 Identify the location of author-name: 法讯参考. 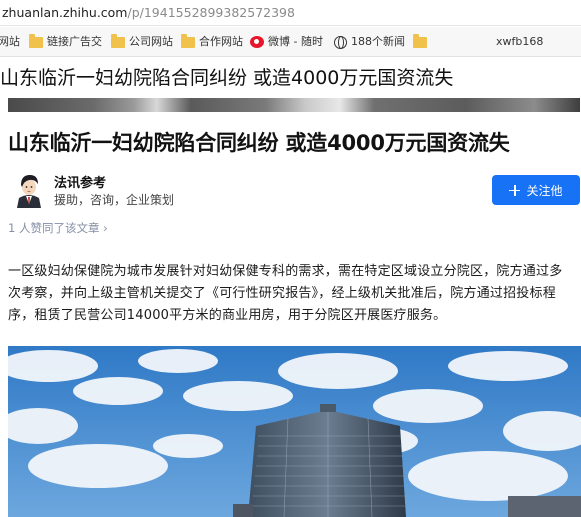
(80, 181).